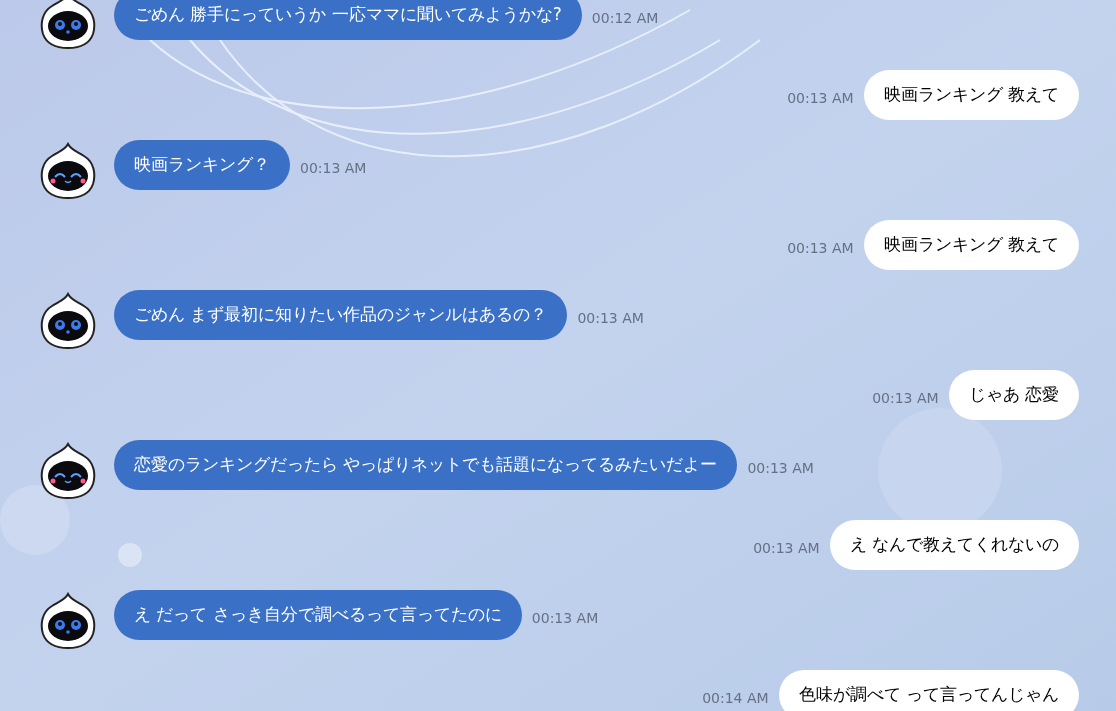  Describe the element at coordinates (625, 18) in the screenshot. I see `message-time: 00:12 AM` at that location.